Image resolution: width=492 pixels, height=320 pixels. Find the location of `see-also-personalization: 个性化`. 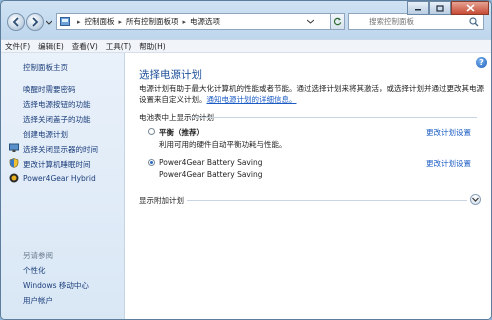

see-also-personalization: 个性化 is located at coordinates (34, 270).